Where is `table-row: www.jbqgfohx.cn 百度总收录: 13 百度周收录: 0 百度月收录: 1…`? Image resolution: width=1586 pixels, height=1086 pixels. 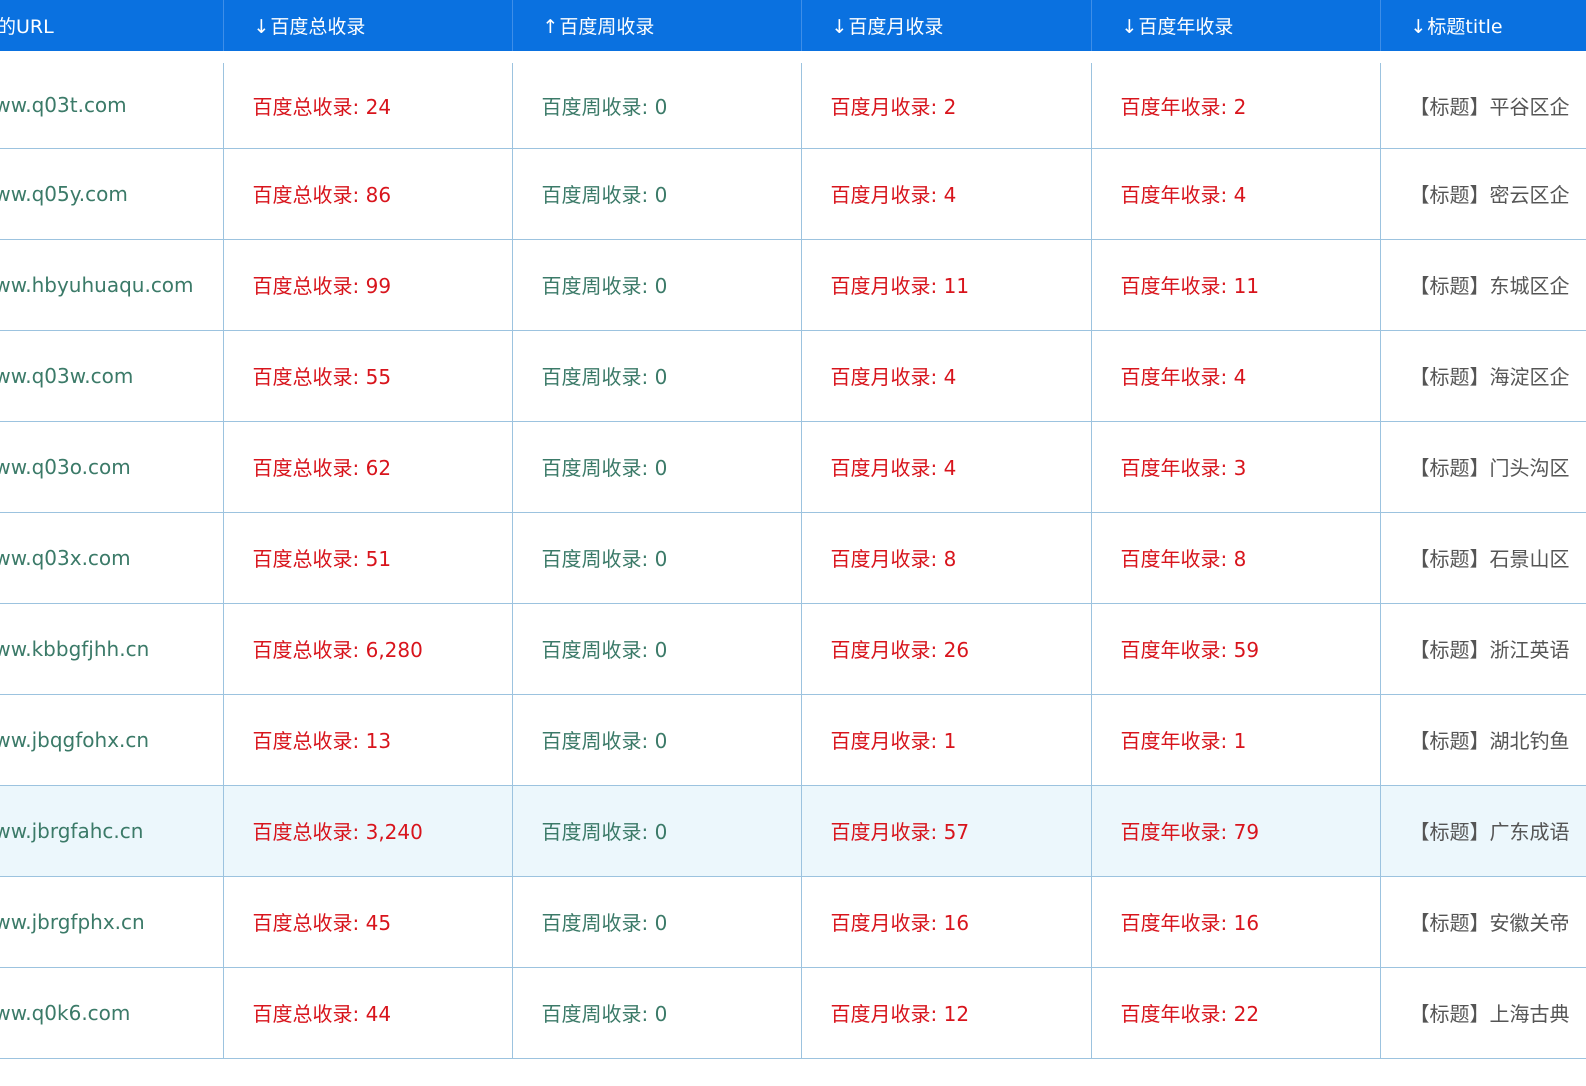 table-row: www.jbqgfohx.cn 百度总收录: 13 百度周收录: 0 百度月收录: 1… is located at coordinates (793, 739).